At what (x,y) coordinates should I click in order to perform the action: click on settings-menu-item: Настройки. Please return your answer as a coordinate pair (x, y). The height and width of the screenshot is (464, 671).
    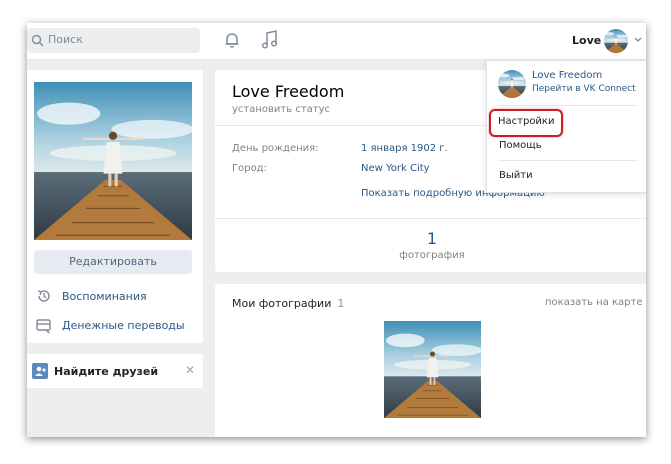
    Looking at the image, I should click on (526, 123).